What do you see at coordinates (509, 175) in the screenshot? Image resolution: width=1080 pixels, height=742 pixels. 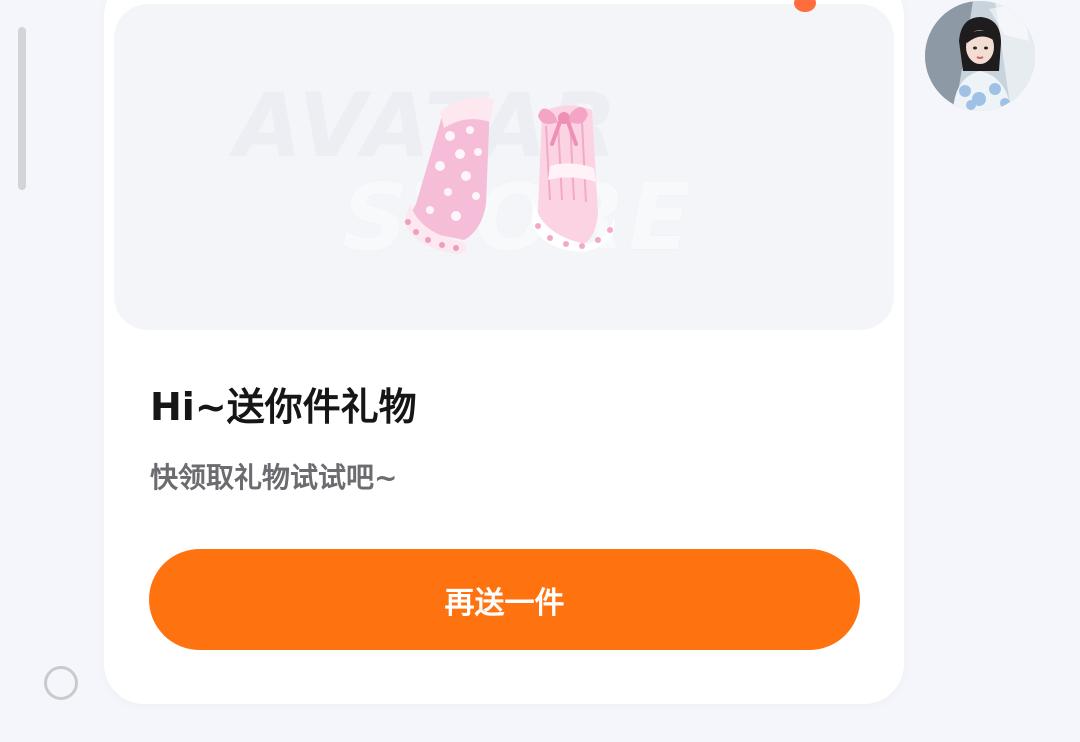 I see `pink-ruffle-socks-icon` at bounding box center [509, 175].